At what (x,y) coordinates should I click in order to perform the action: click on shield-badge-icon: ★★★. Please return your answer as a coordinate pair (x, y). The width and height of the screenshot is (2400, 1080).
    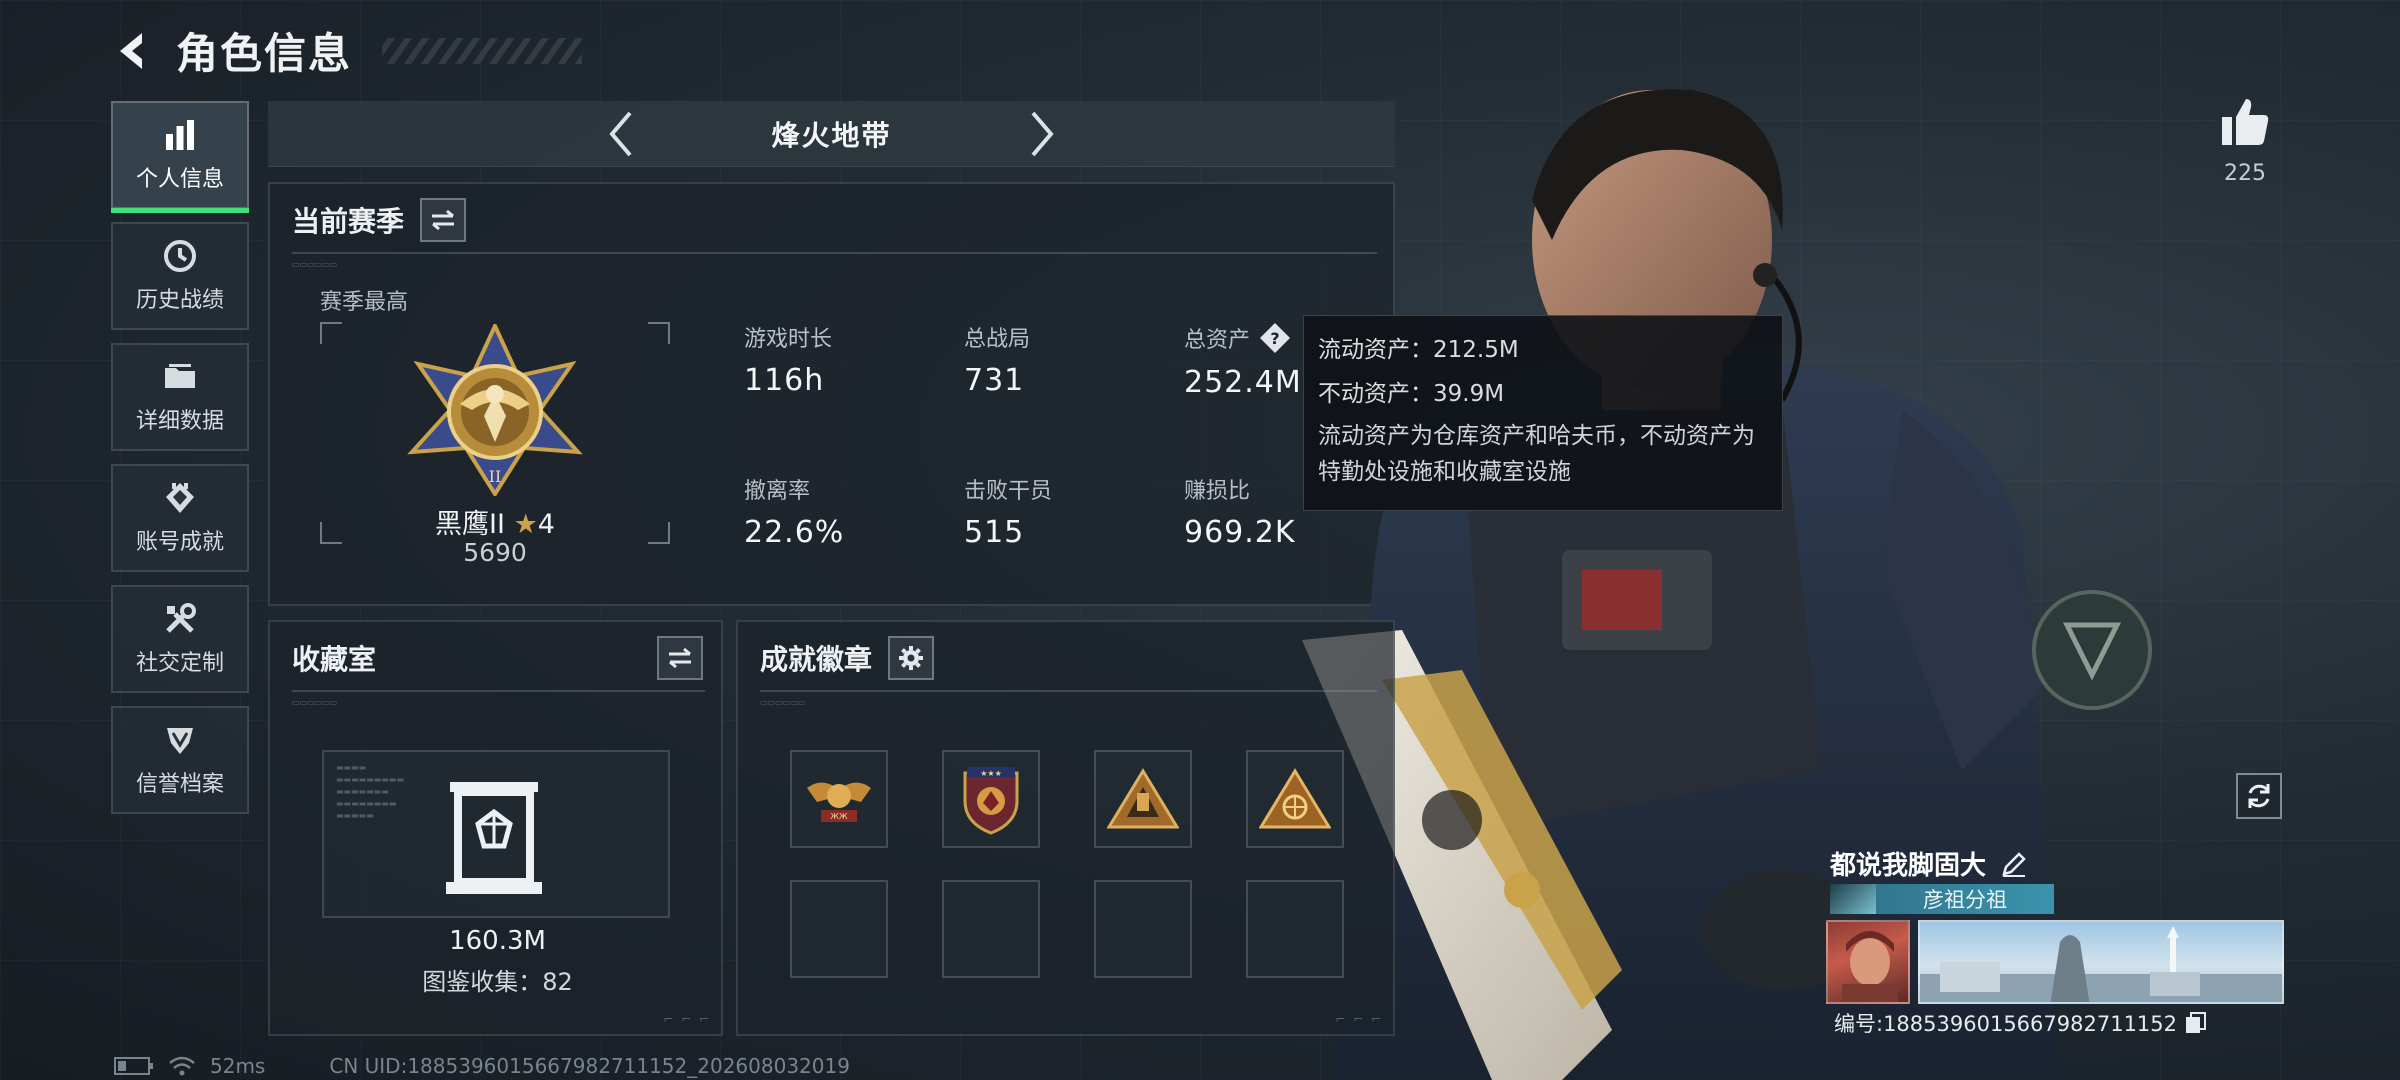
    Looking at the image, I should click on (991, 801).